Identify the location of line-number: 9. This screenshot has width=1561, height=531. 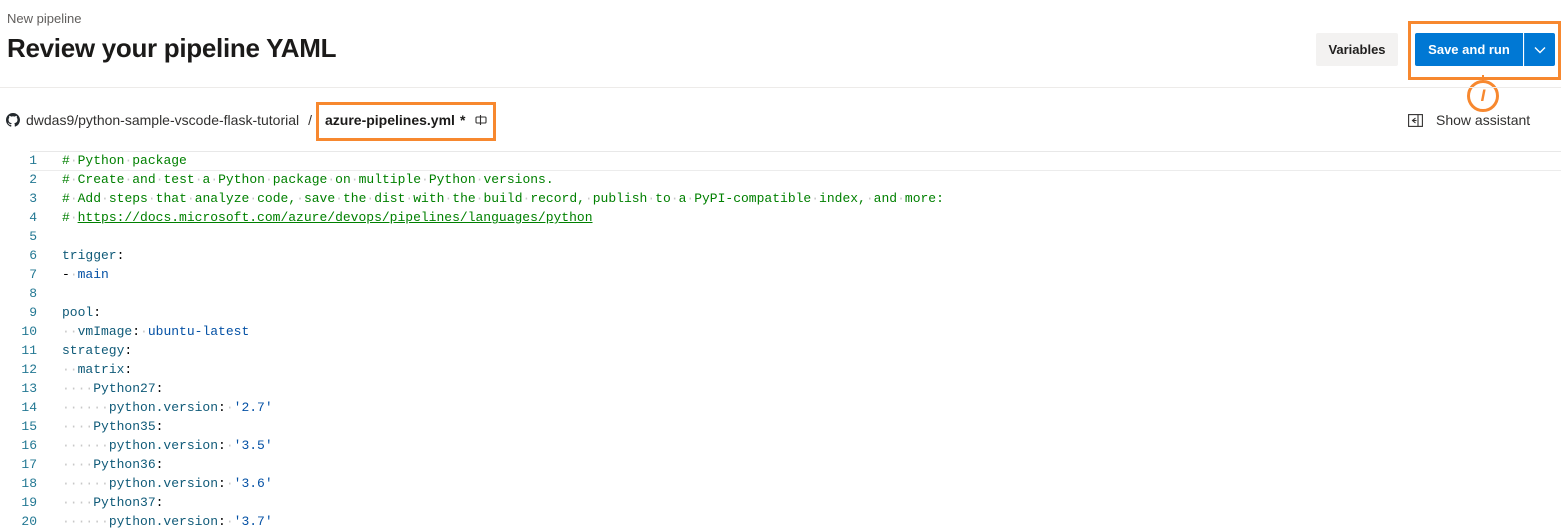
(33, 312).